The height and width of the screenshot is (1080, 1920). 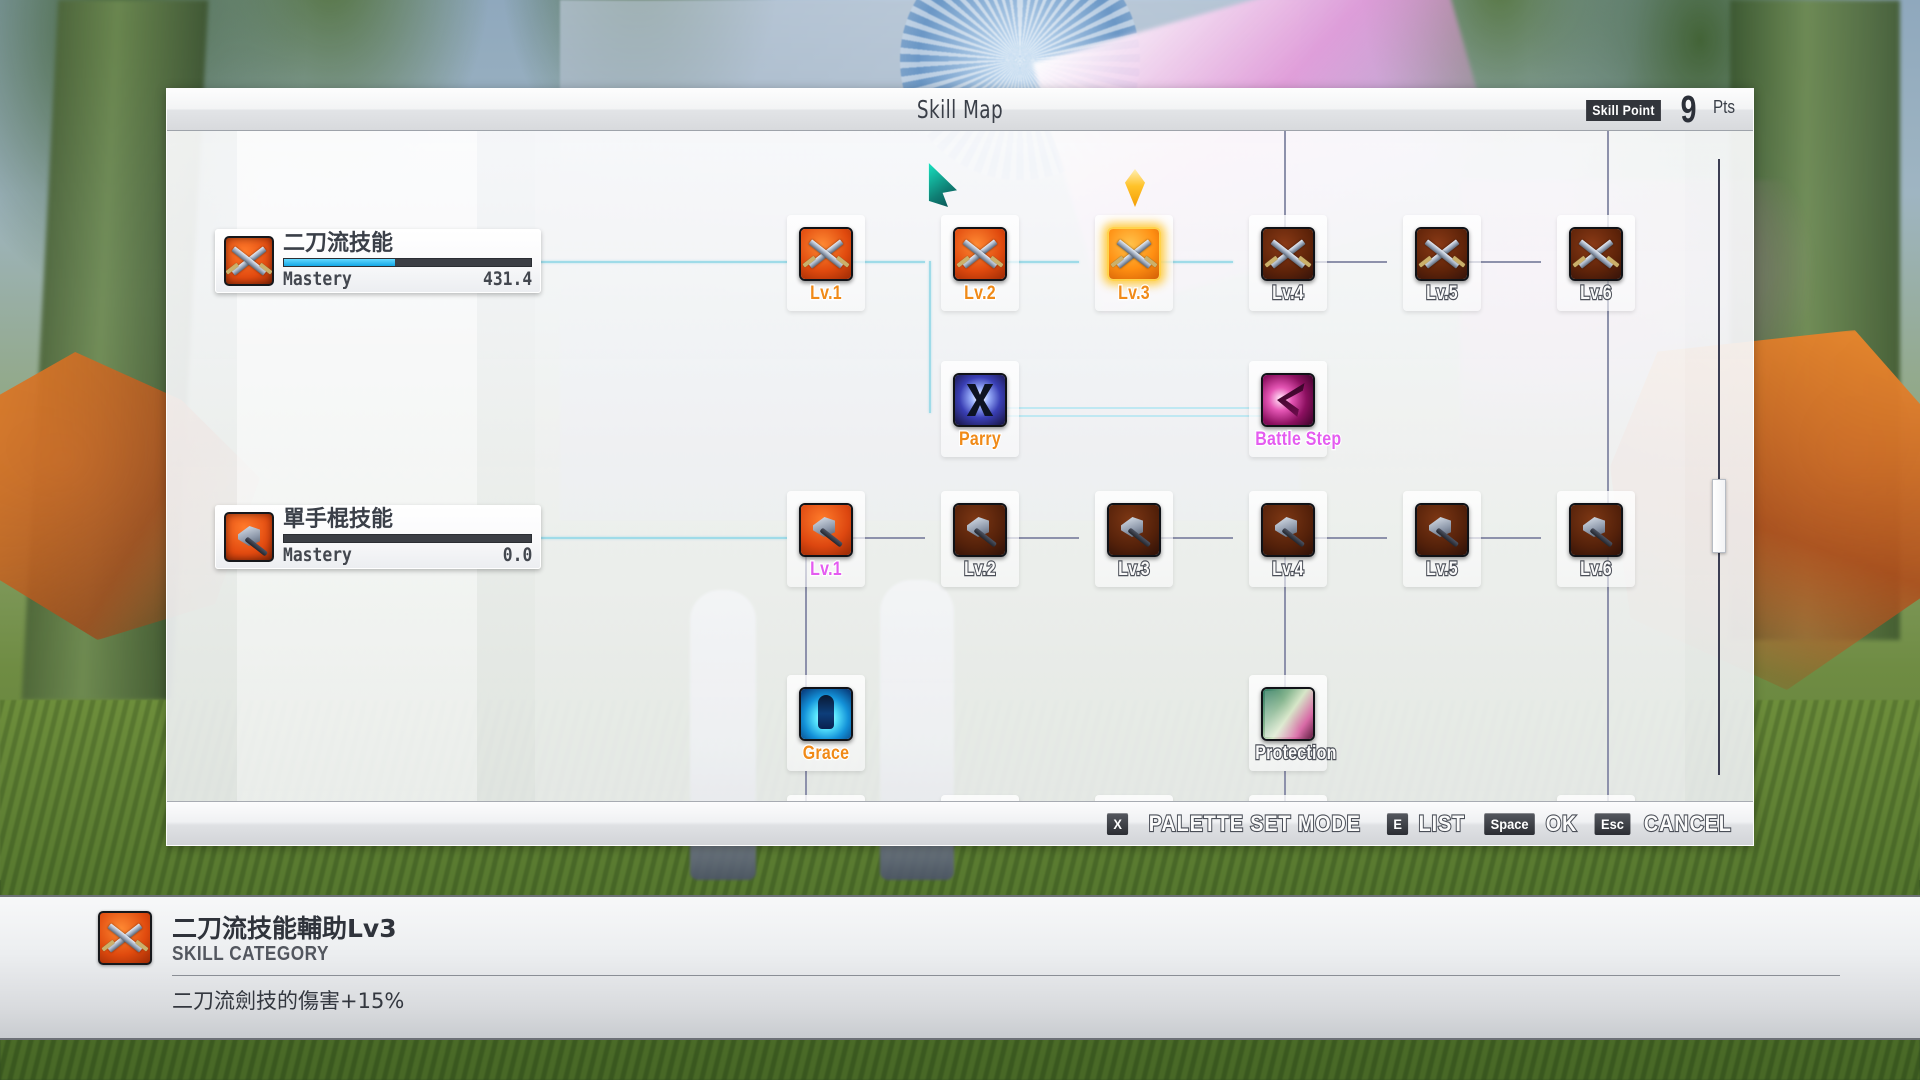 I want to click on key-badge: Space, so click(x=1510, y=823).